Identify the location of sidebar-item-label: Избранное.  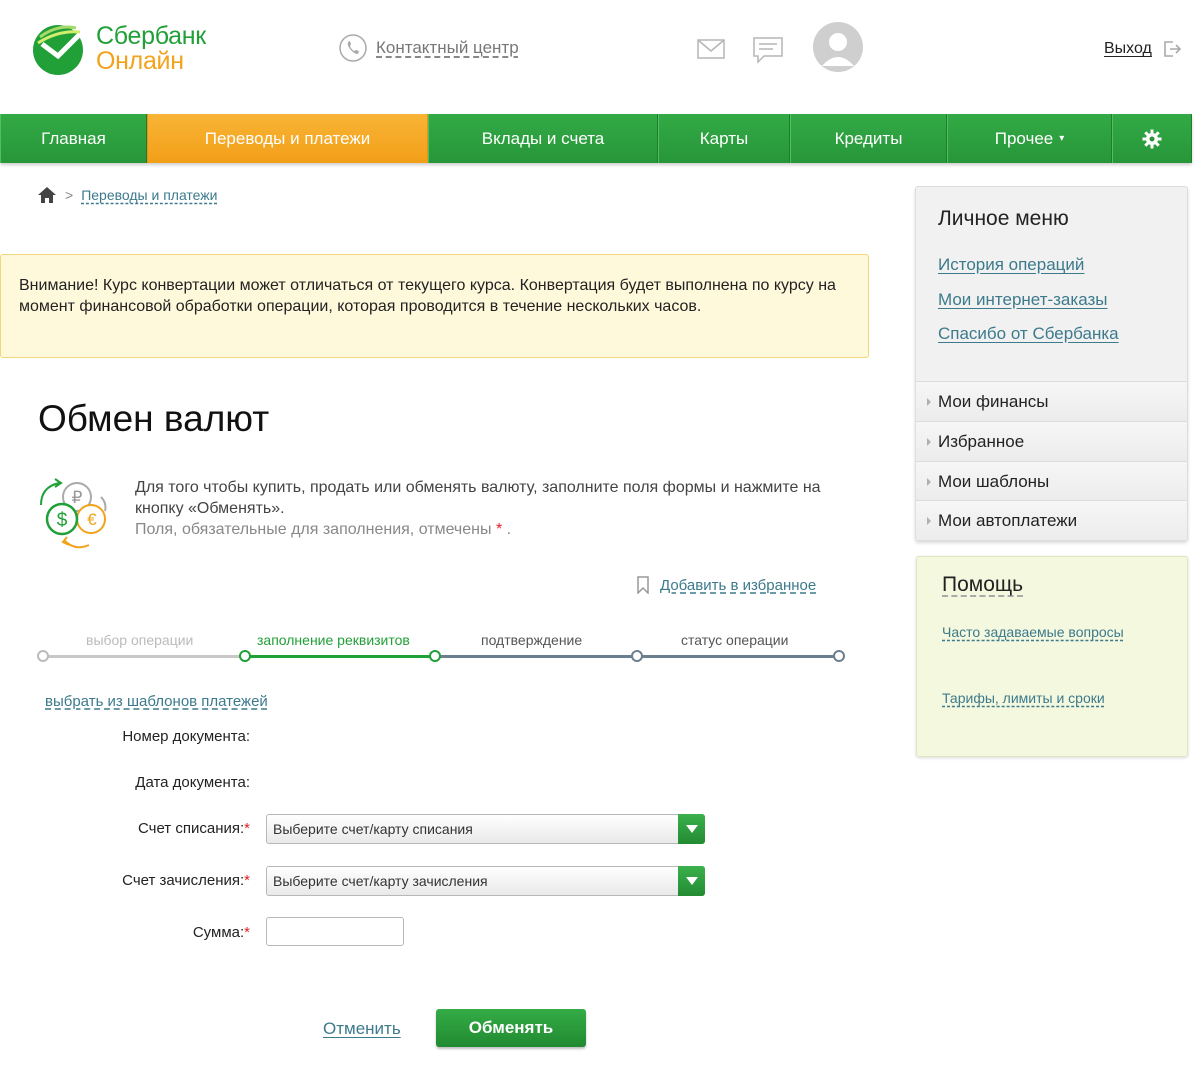
(981, 441).